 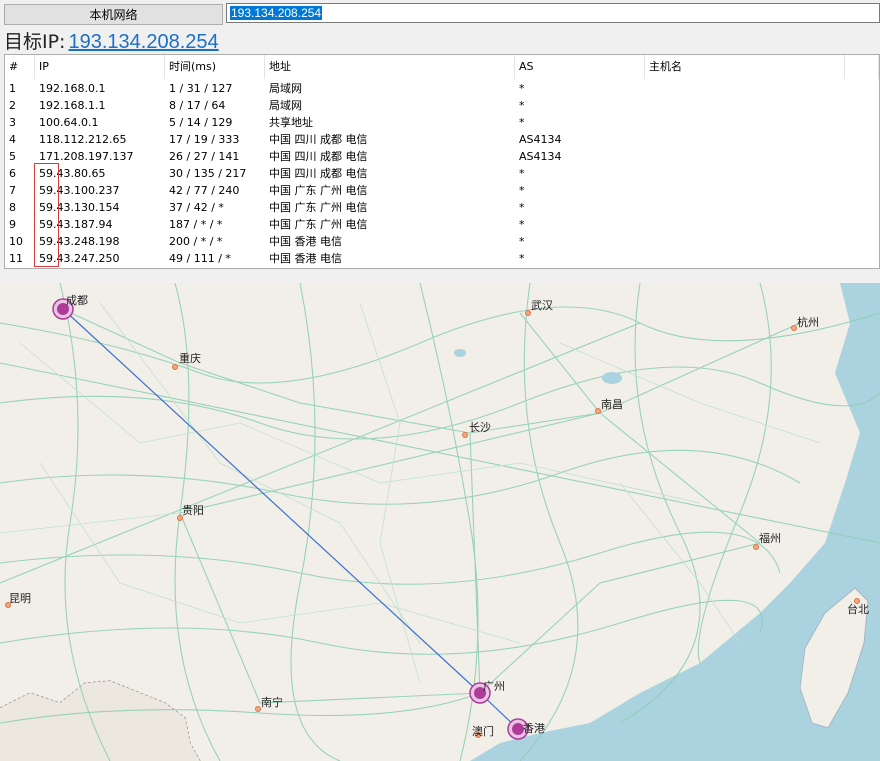 I want to click on ip-prefix-highlight-box, so click(x=46, y=215).